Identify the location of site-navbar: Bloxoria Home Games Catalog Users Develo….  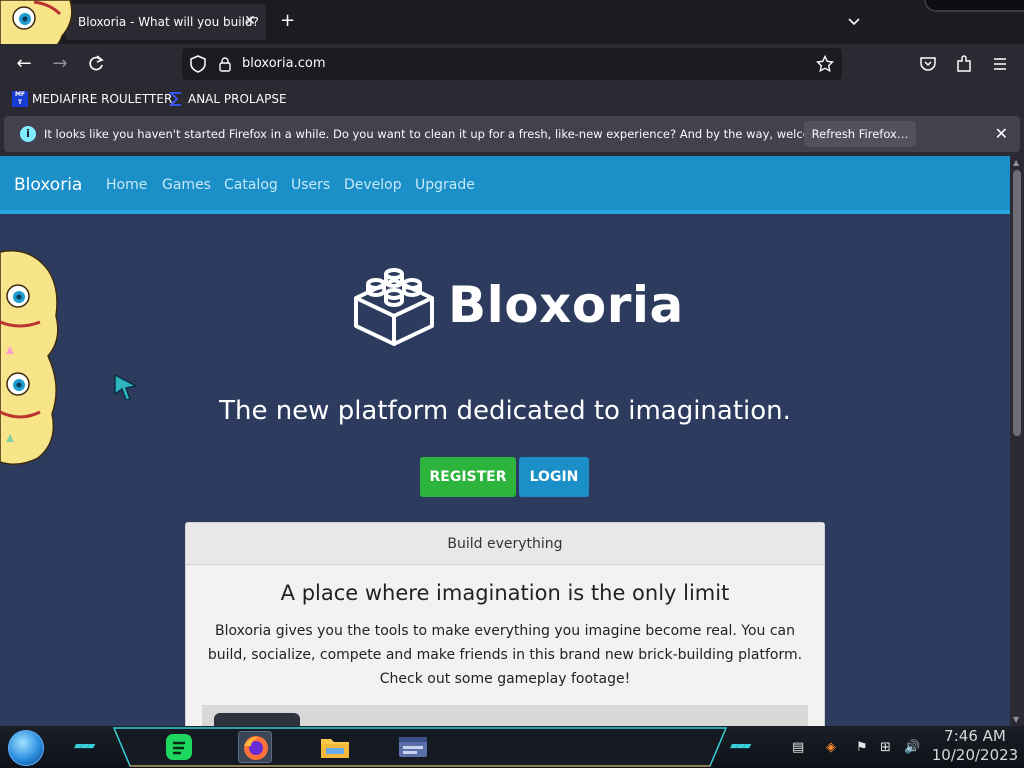
(505, 185).